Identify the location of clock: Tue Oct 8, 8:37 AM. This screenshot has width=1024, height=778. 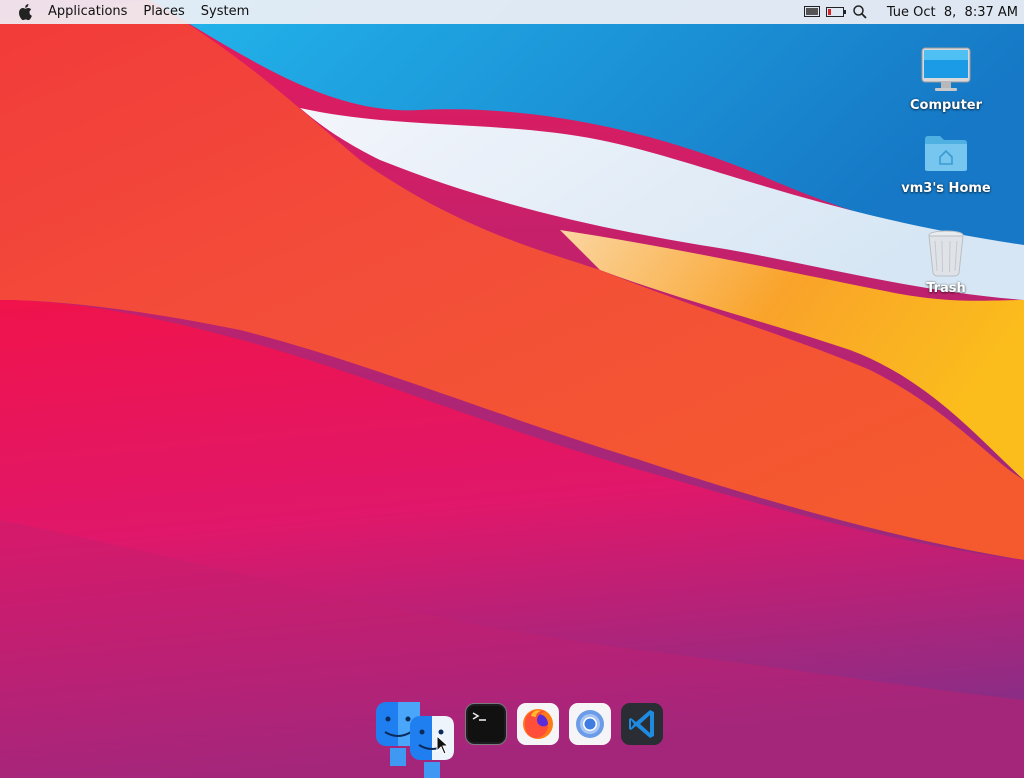
(952, 12).